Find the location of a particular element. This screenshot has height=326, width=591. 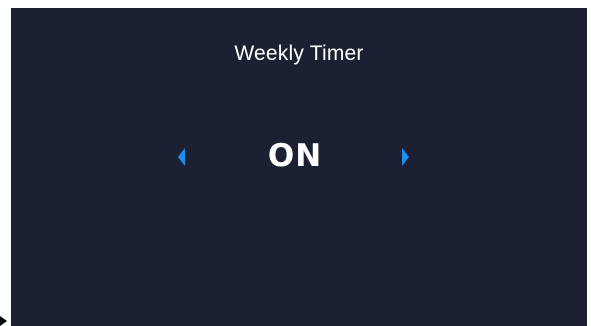

next-option-button is located at coordinates (406, 157).